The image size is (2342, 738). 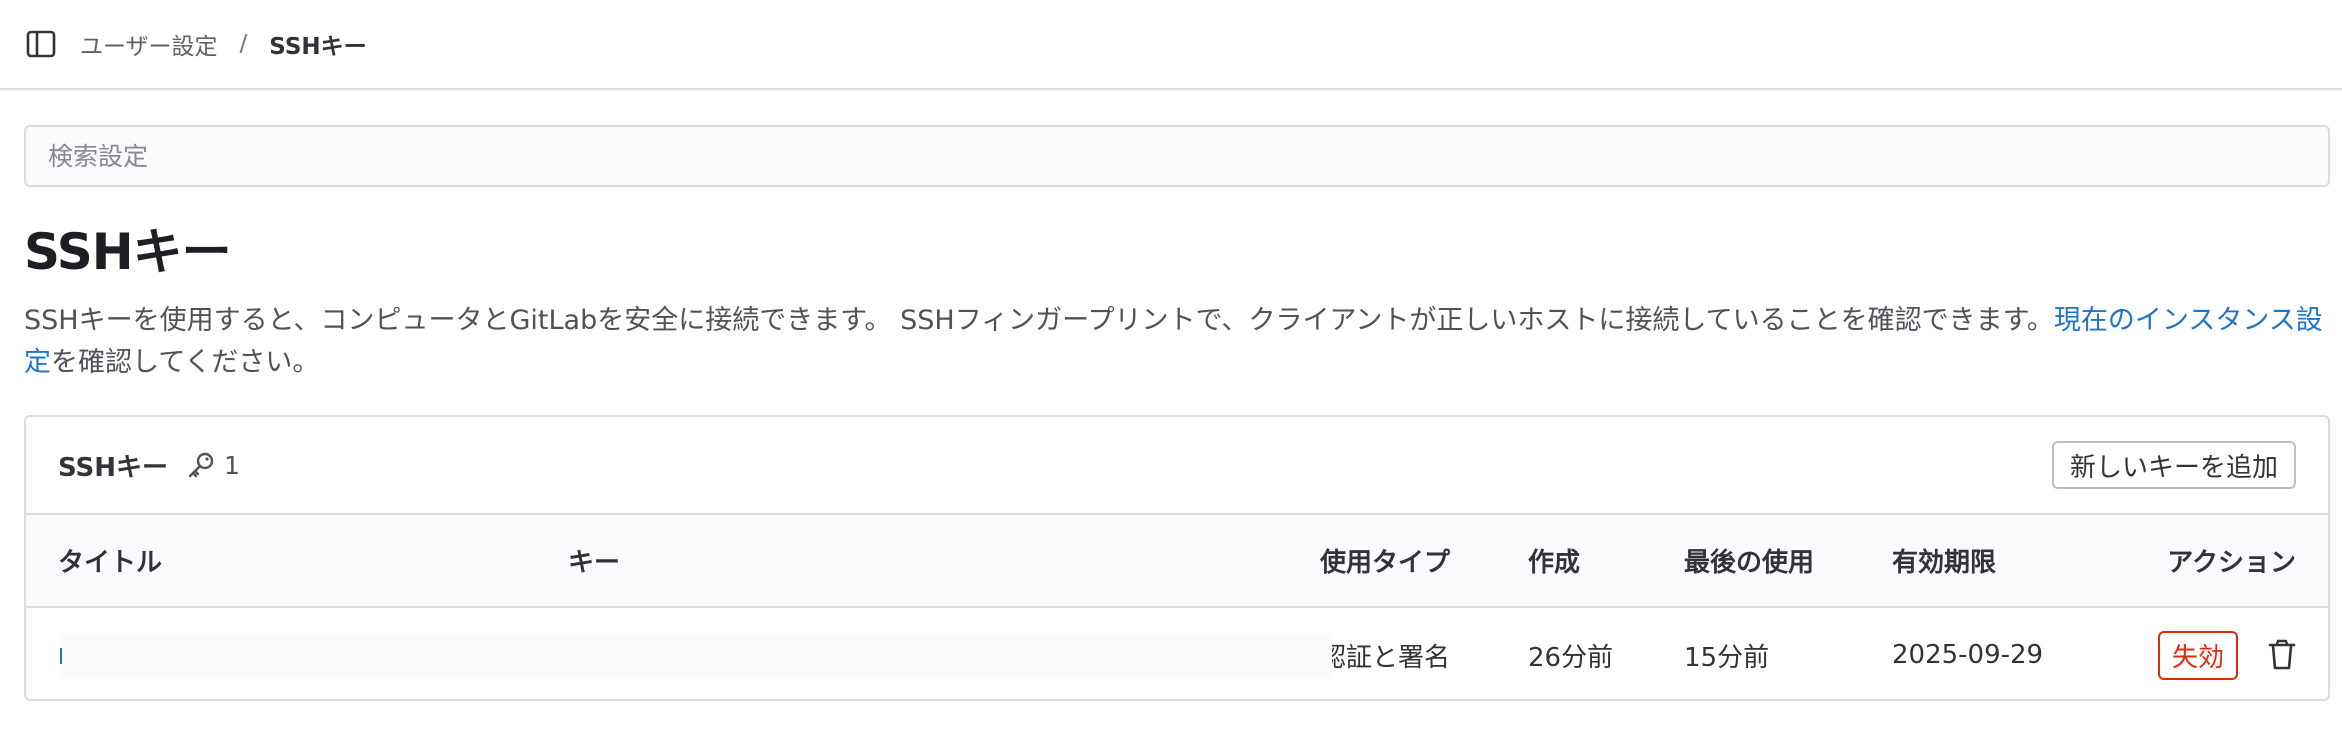 I want to click on page-title: SSHキー, so click(x=128, y=252).